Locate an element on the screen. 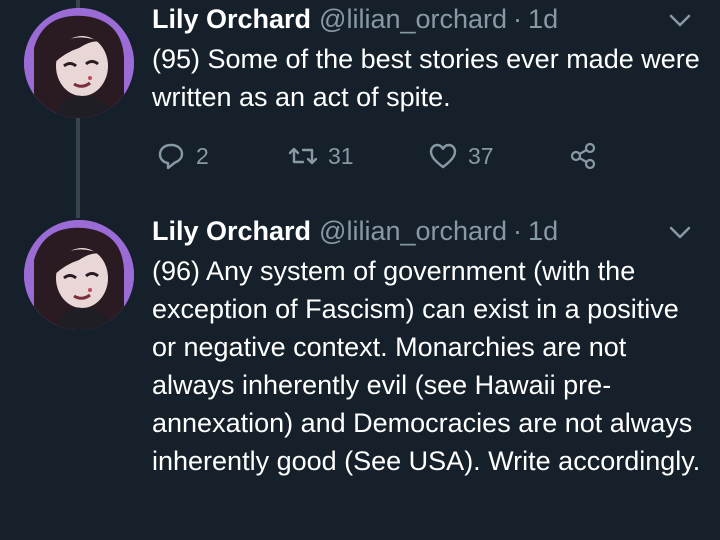  like-count: 37 is located at coordinates (481, 155).